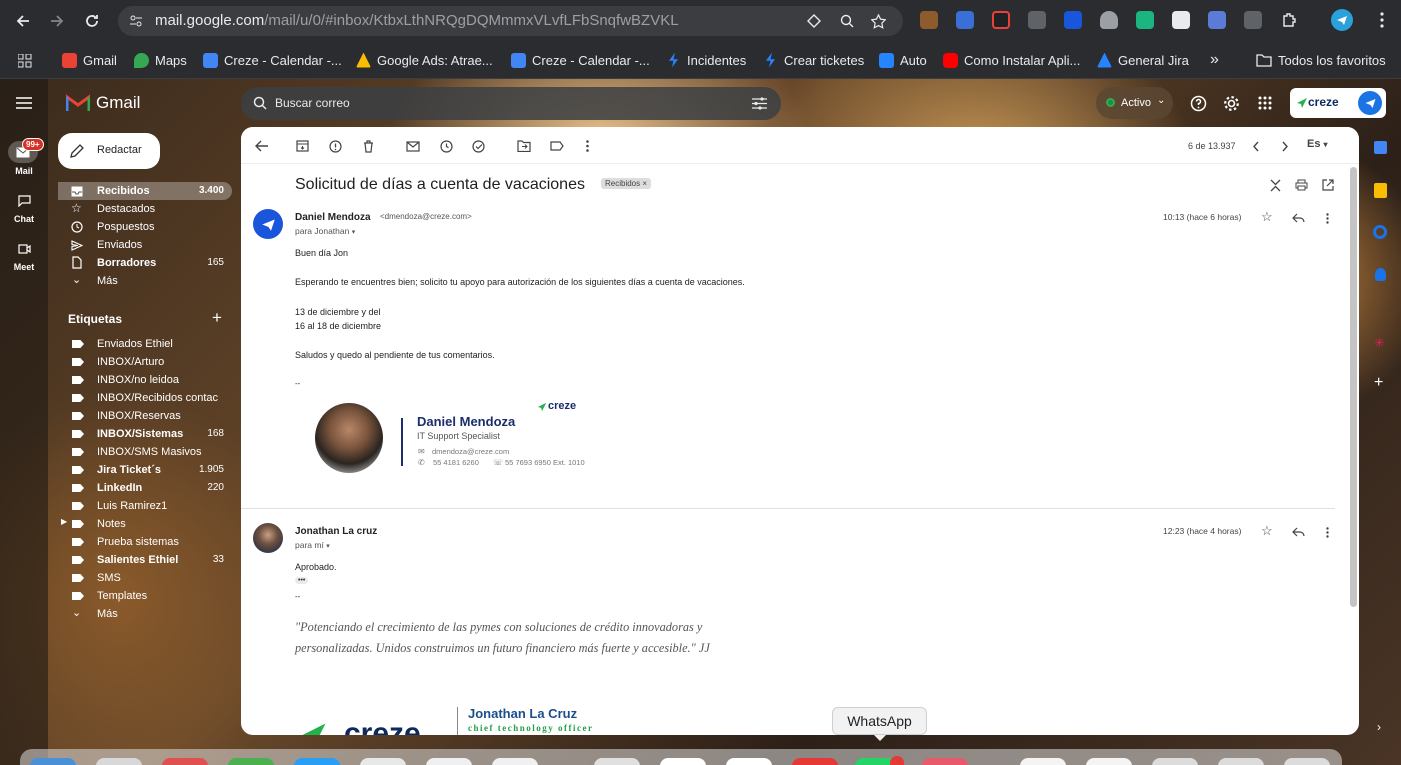  What do you see at coordinates (1134, 103) in the screenshot?
I see `status-chip: Activo ⌄` at bounding box center [1134, 103].